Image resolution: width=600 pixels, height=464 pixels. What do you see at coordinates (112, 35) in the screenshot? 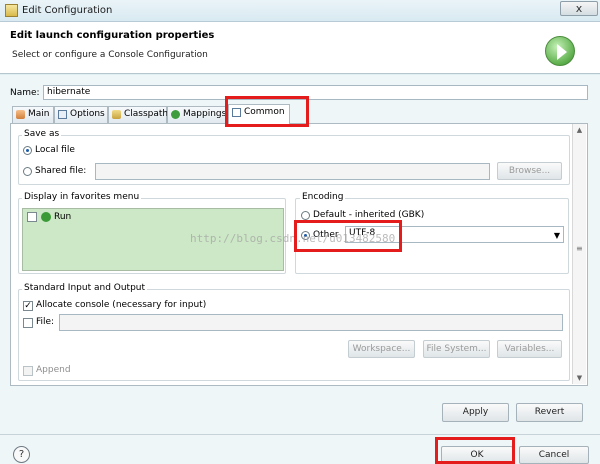
I see `header-title: Edit launch configuration properties` at bounding box center [112, 35].